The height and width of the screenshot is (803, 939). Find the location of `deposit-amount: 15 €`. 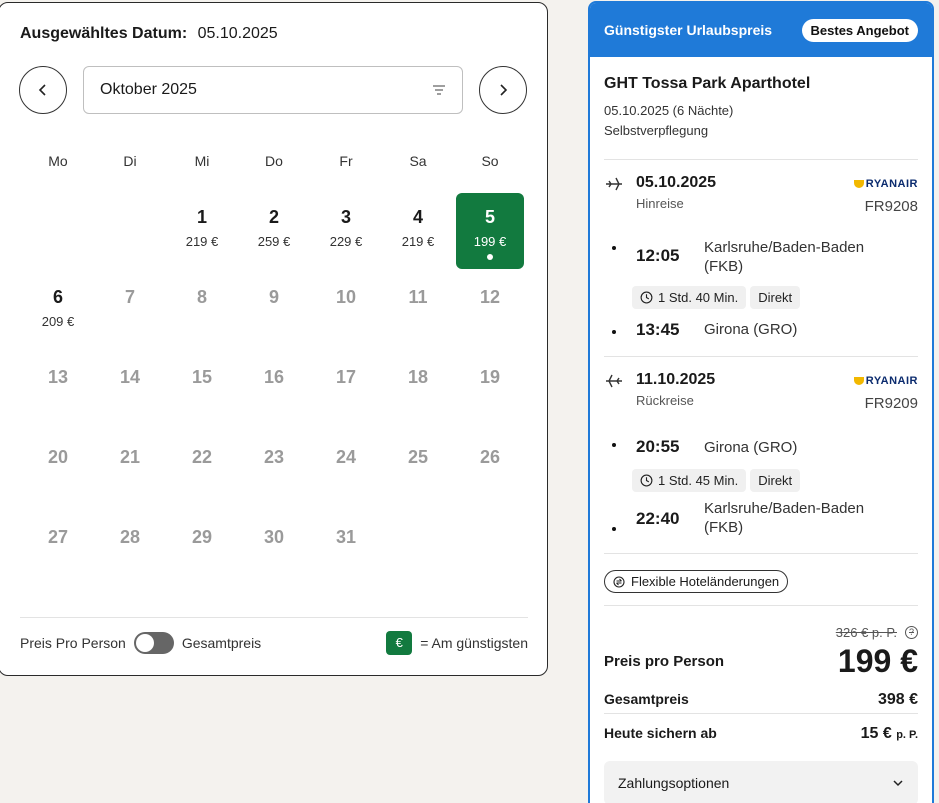

deposit-amount: 15 € is located at coordinates (876, 733).